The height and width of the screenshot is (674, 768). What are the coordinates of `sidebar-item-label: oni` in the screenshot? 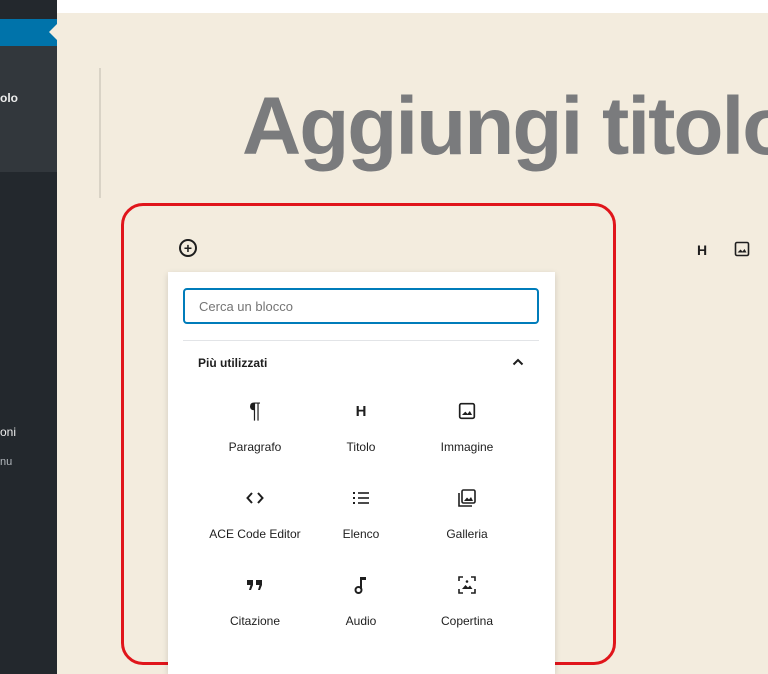 It's located at (8, 432).